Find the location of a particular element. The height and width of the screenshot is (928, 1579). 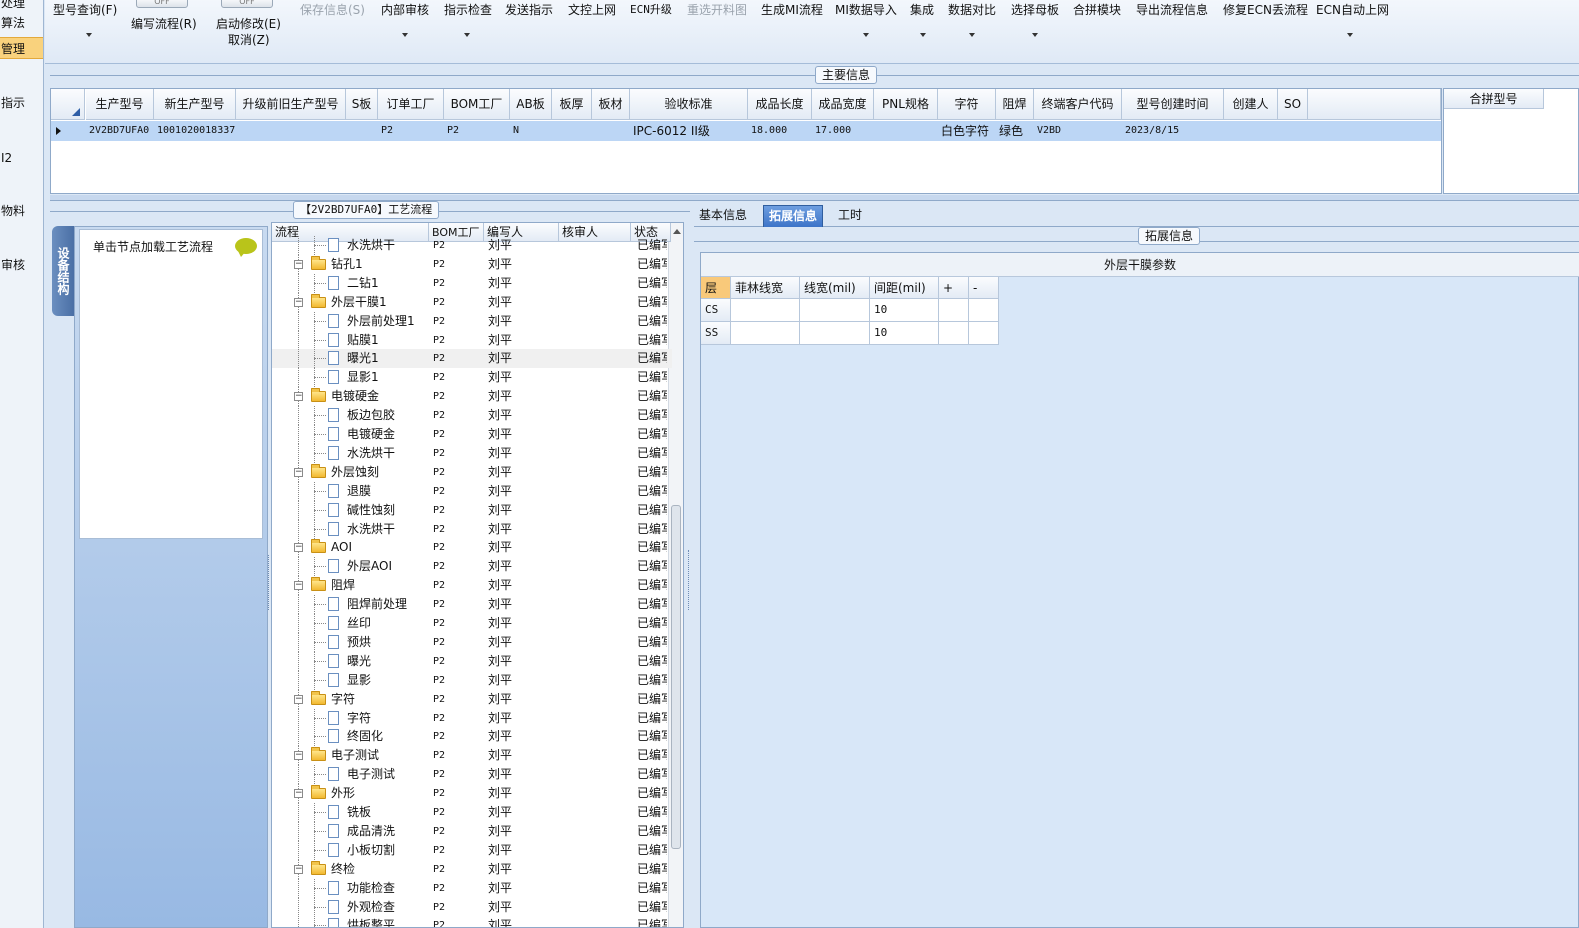

doc-control-online-button: 文控上网 is located at coordinates (592, 9).